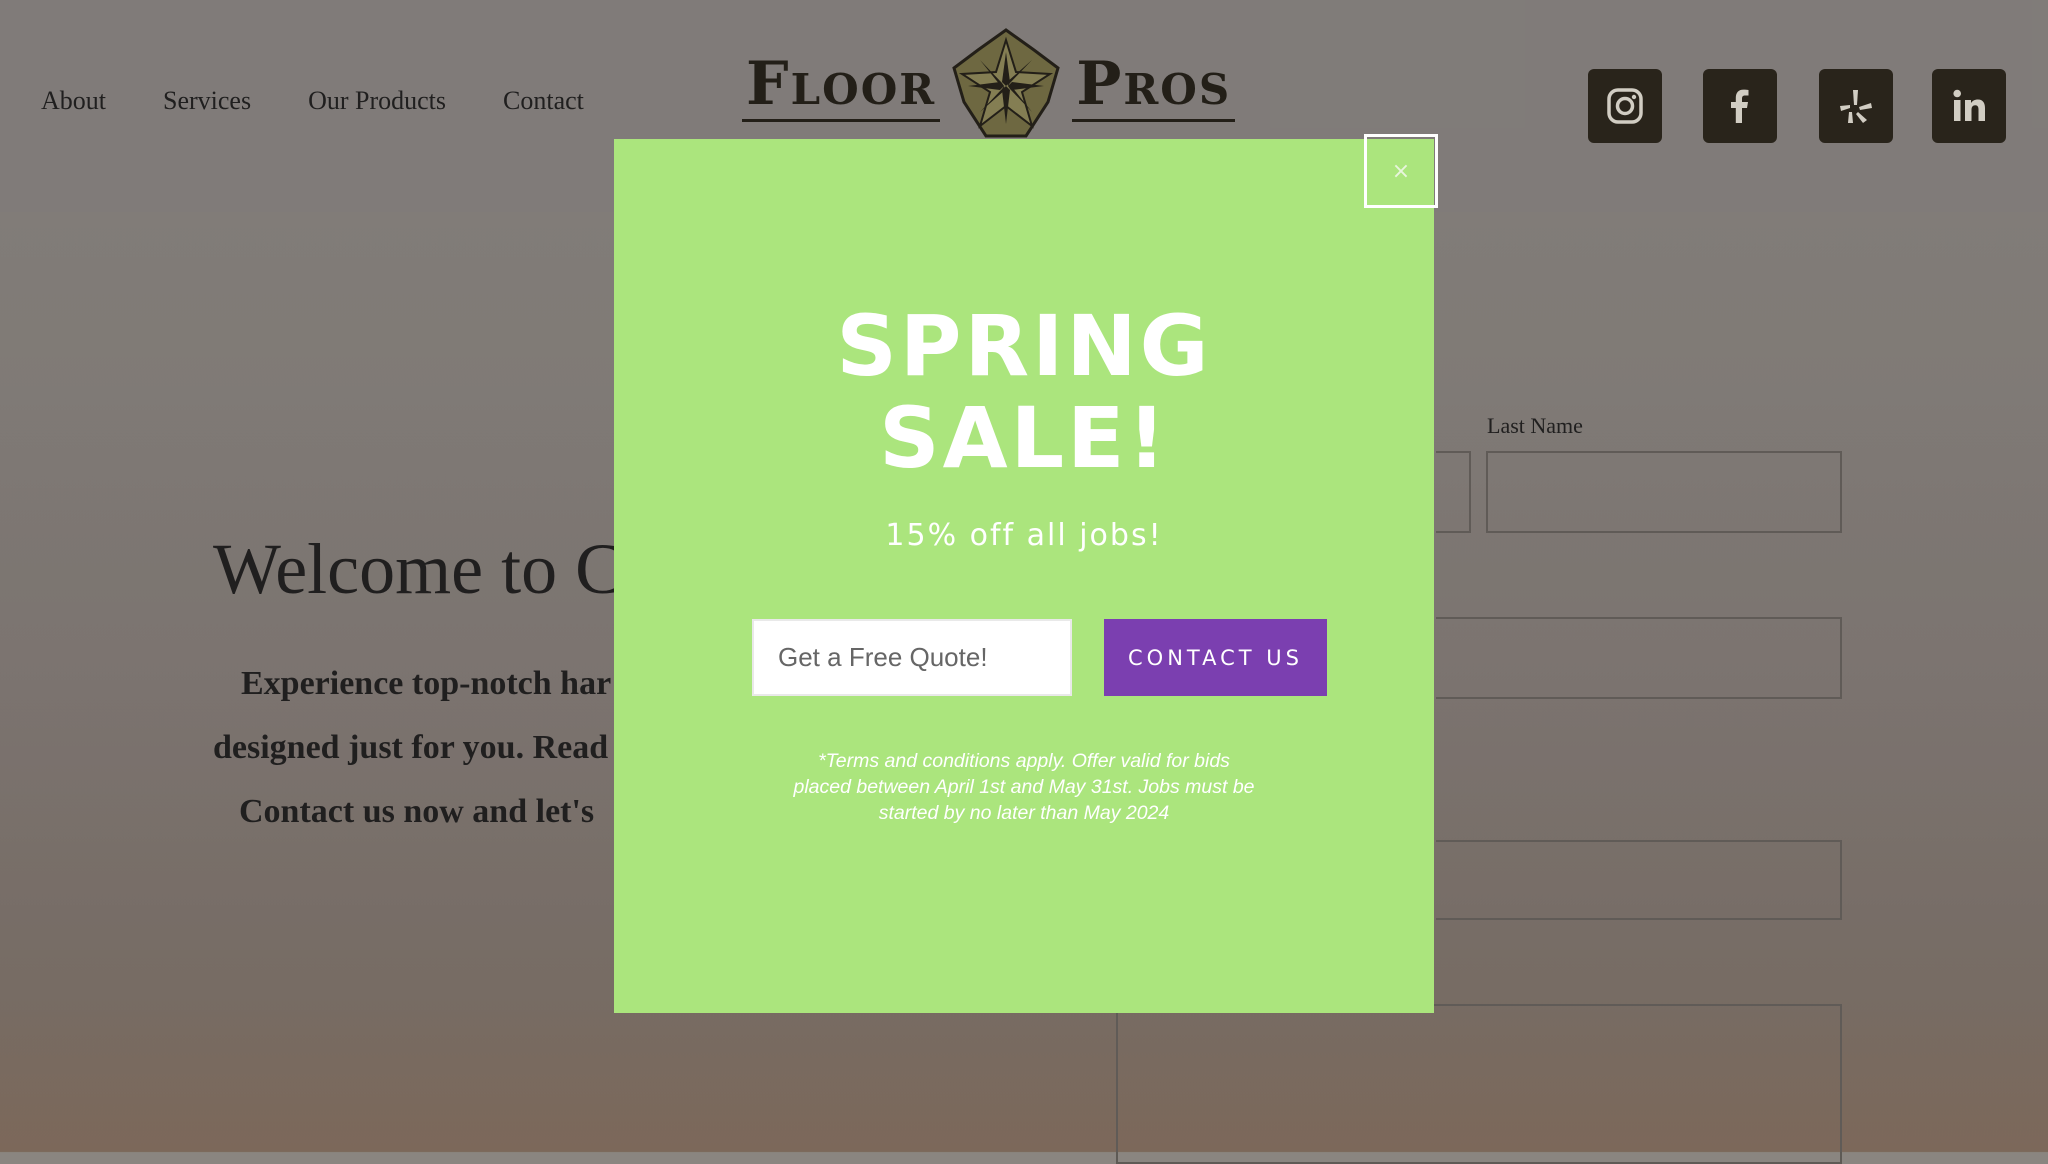 The width and height of the screenshot is (2048, 1164). I want to click on close-button: ×, so click(1401, 171).